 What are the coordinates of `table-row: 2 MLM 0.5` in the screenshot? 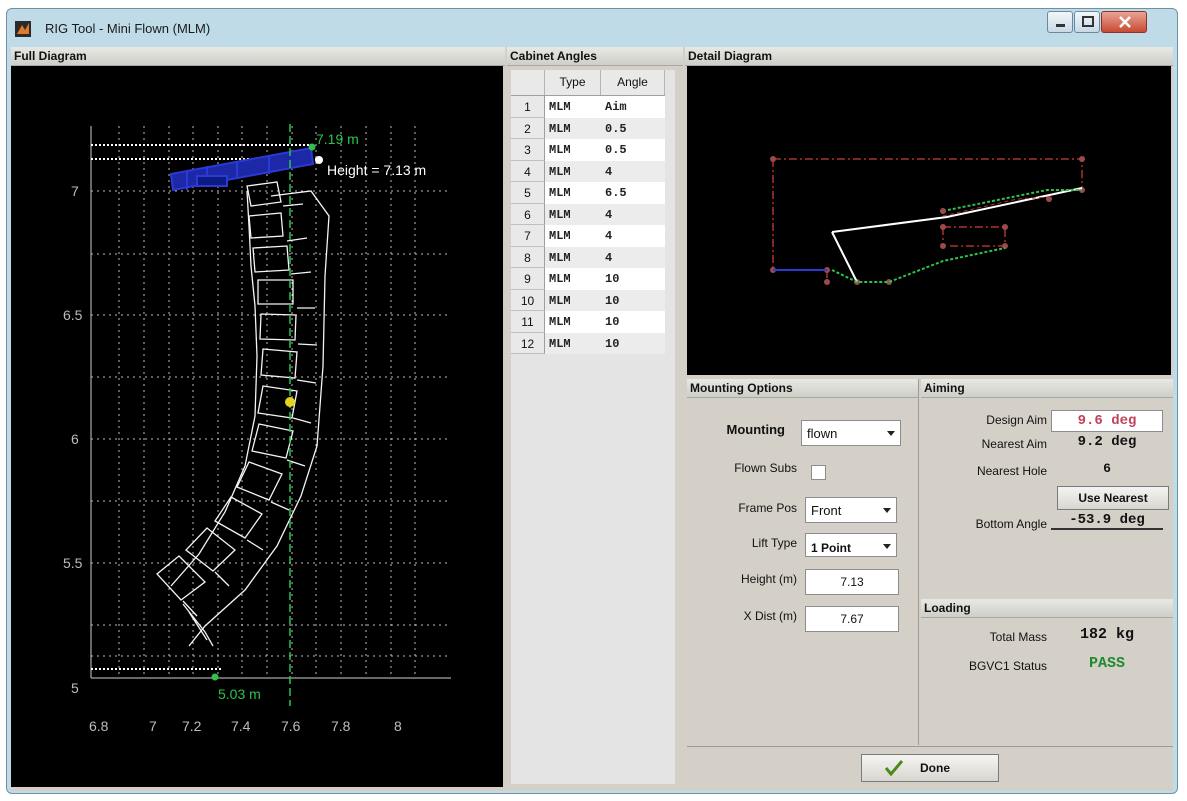 It's located at (588, 128).